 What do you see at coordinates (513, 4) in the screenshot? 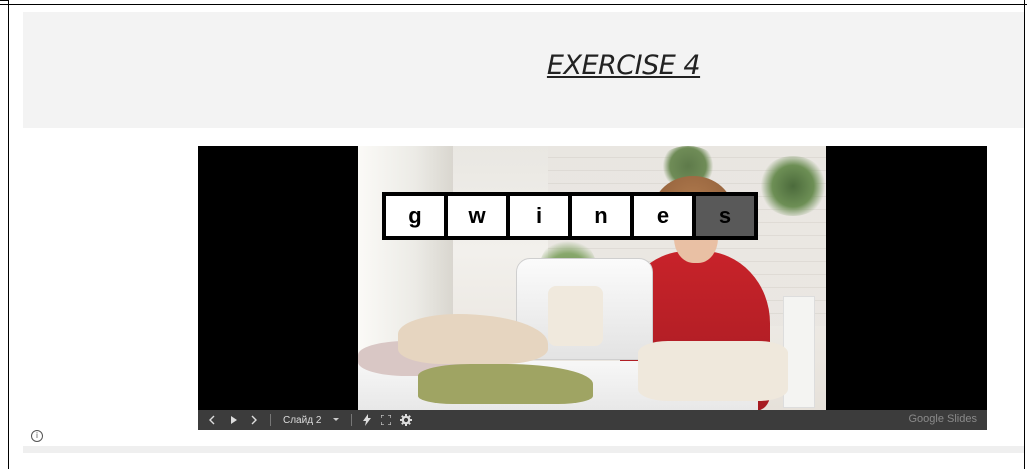
I see `page-top-border` at bounding box center [513, 4].